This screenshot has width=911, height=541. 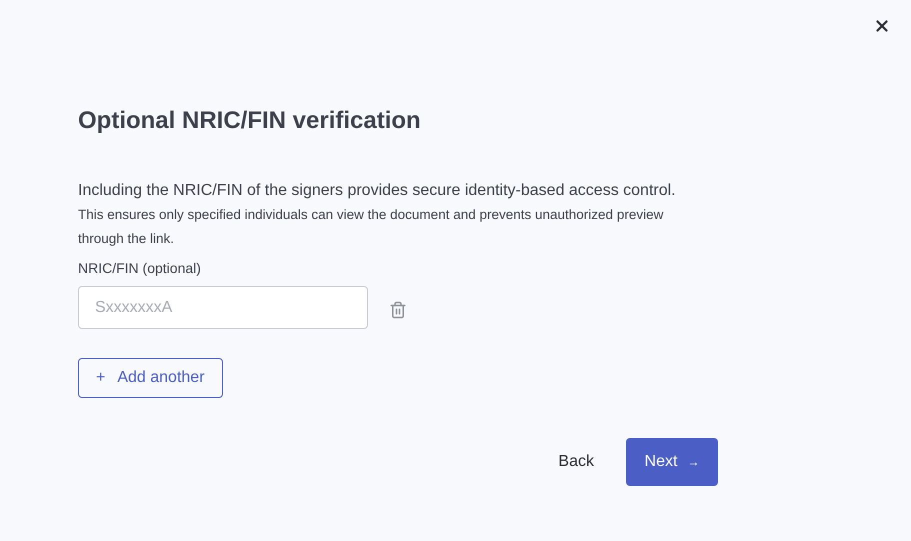 I want to click on description-text: Including the NRIC/FIN of the signers provides secure identity-based access control., so click(x=377, y=191).